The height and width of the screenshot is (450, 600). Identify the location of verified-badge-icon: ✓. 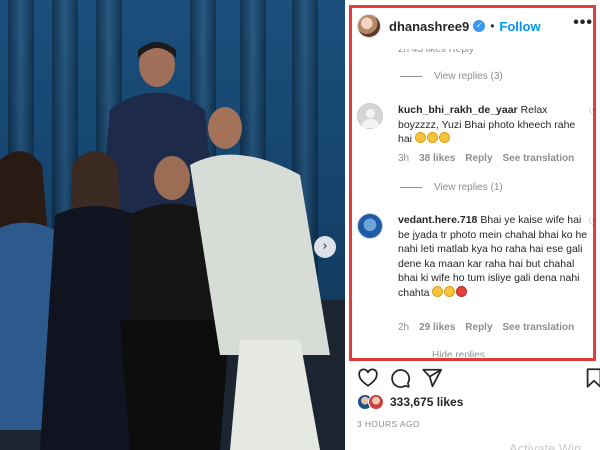
(479, 26).